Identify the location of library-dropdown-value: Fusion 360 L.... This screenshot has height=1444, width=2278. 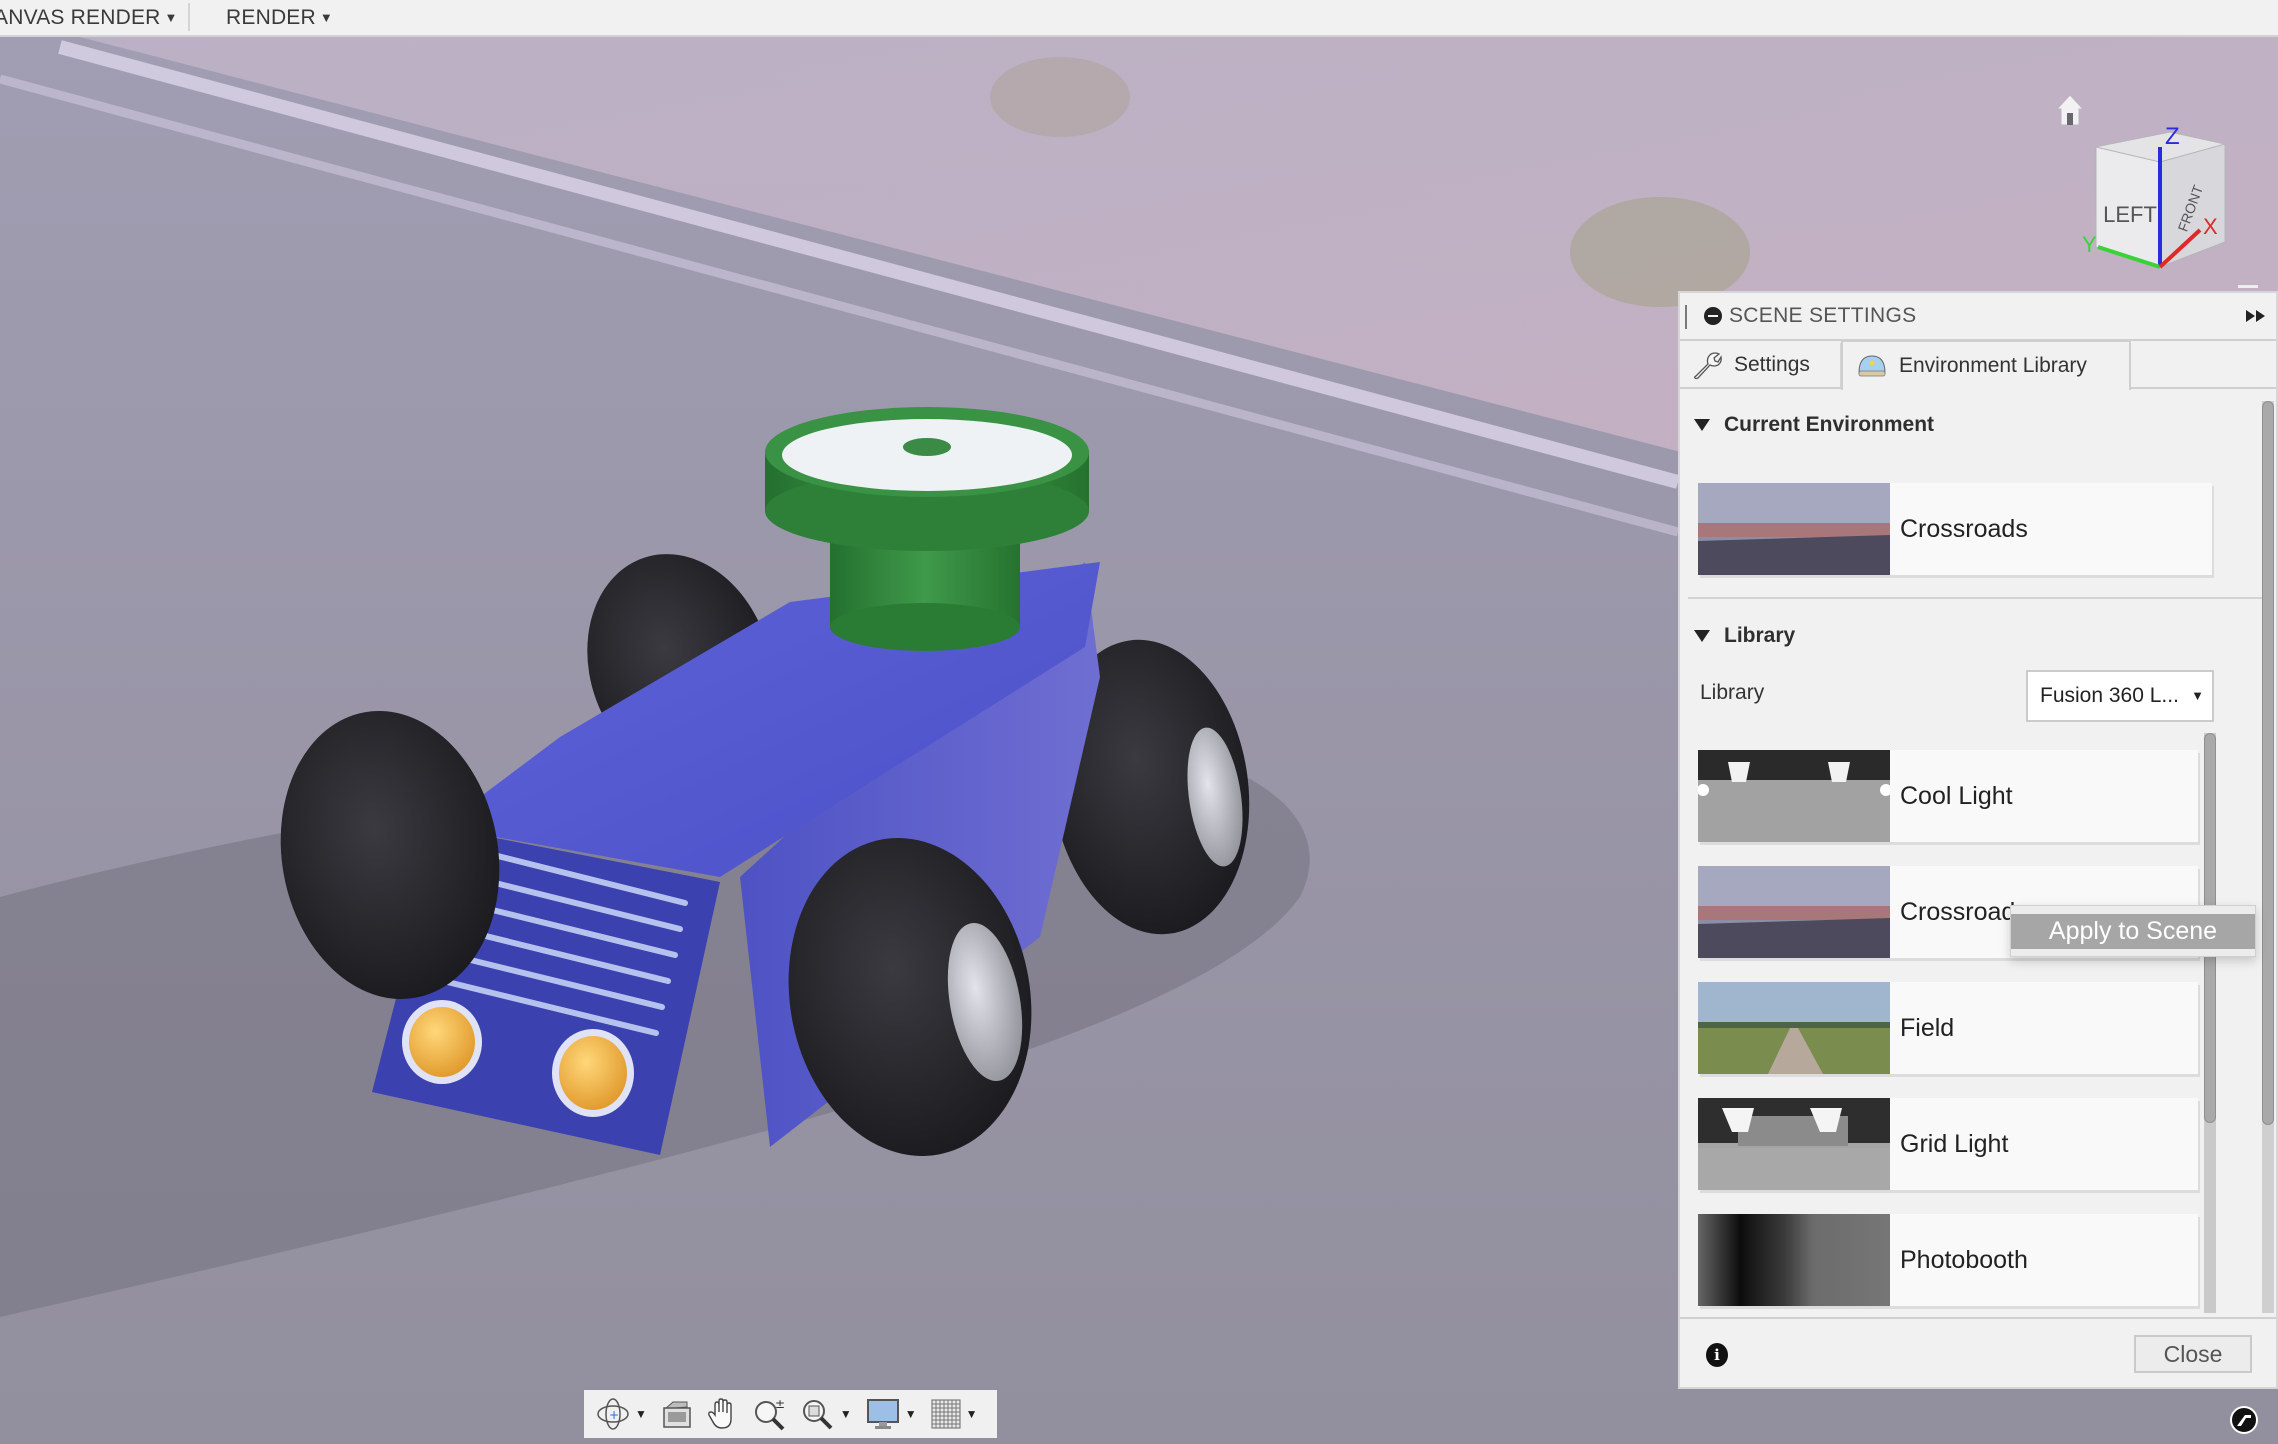
(2109, 695).